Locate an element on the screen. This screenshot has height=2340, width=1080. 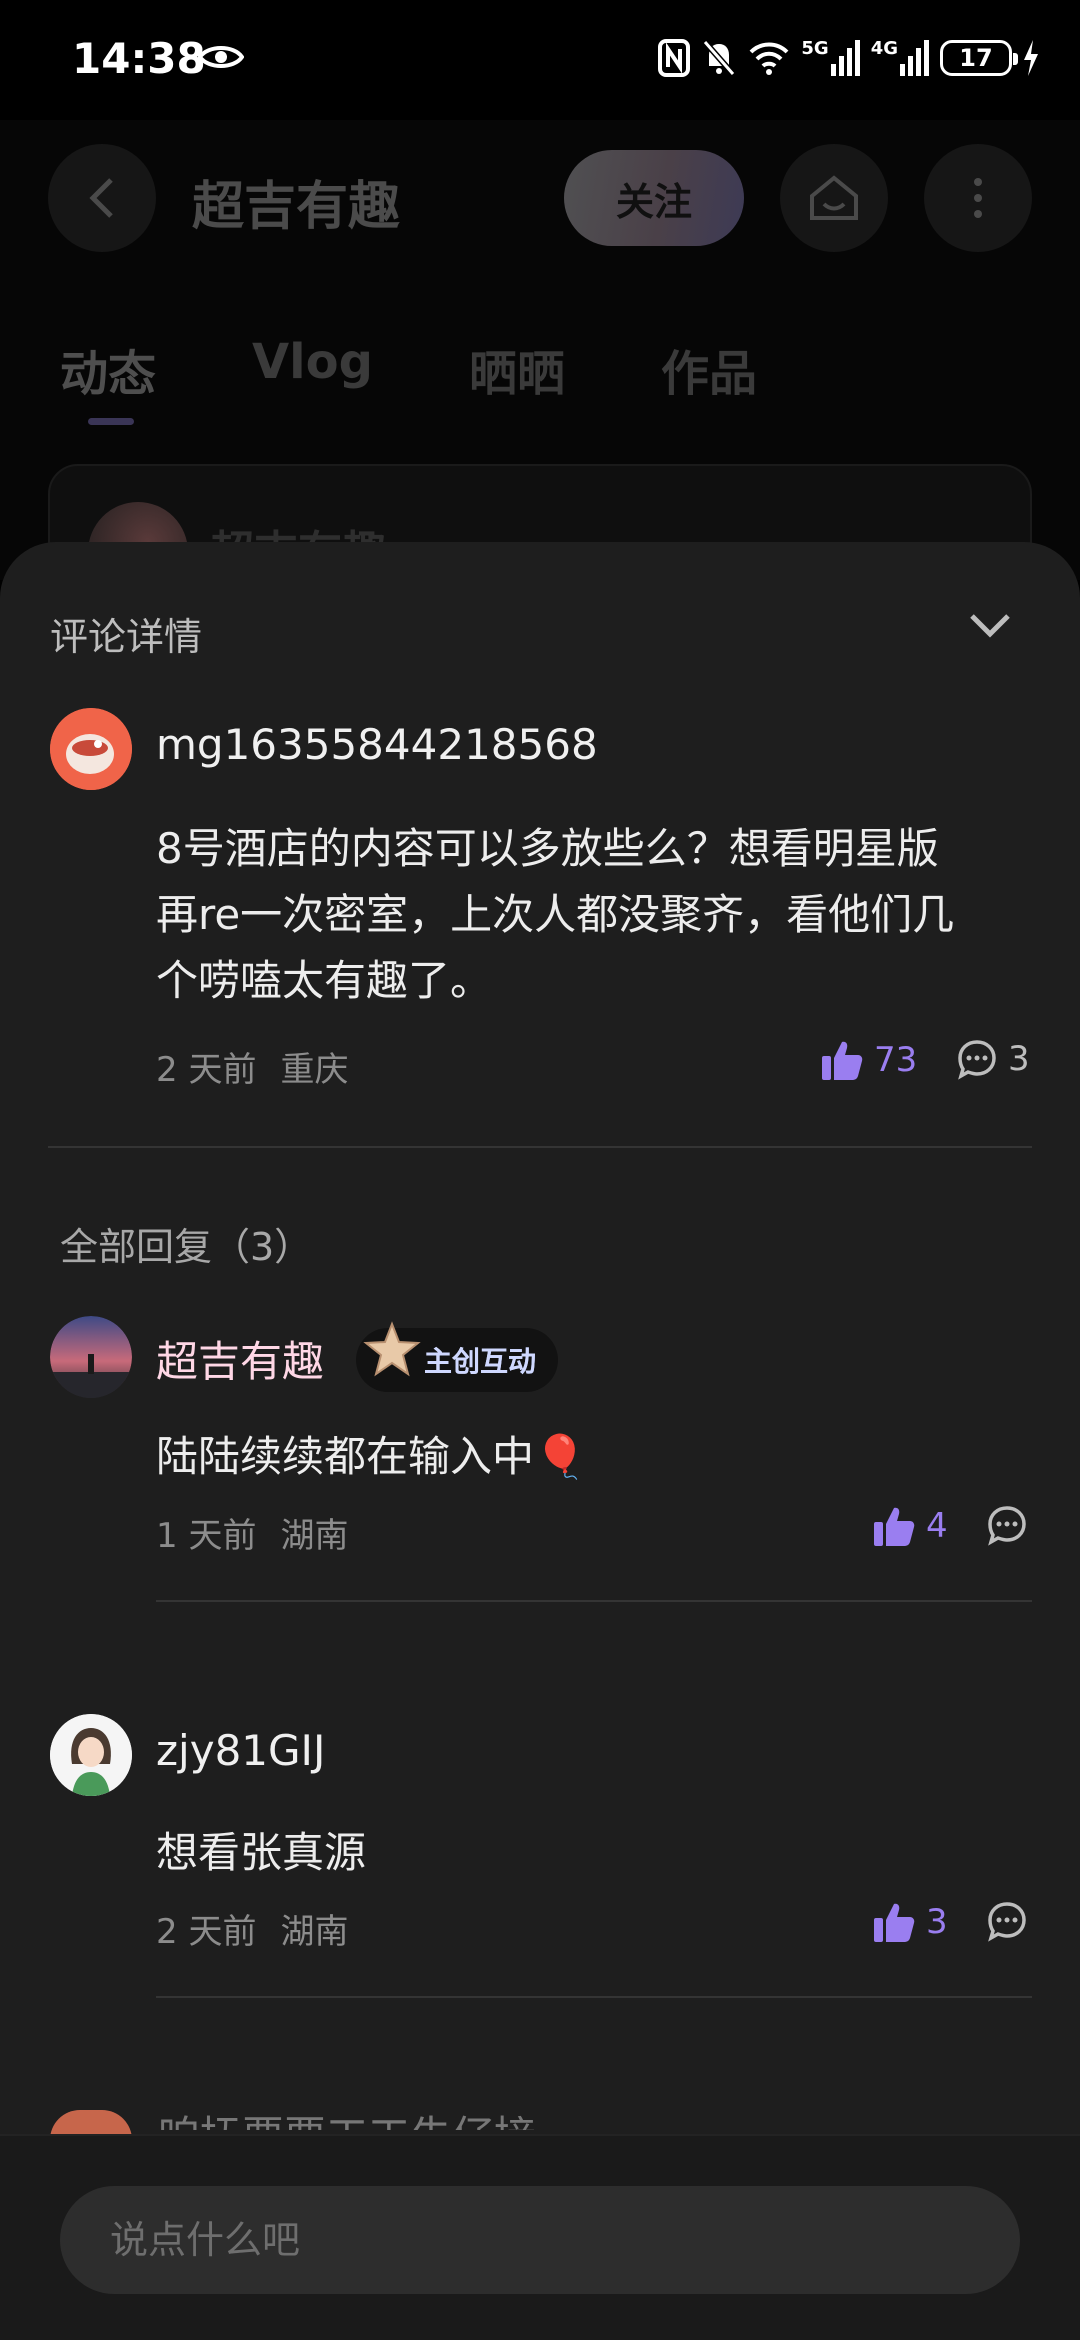
comment-location: 重庆 is located at coordinates (314, 1070).